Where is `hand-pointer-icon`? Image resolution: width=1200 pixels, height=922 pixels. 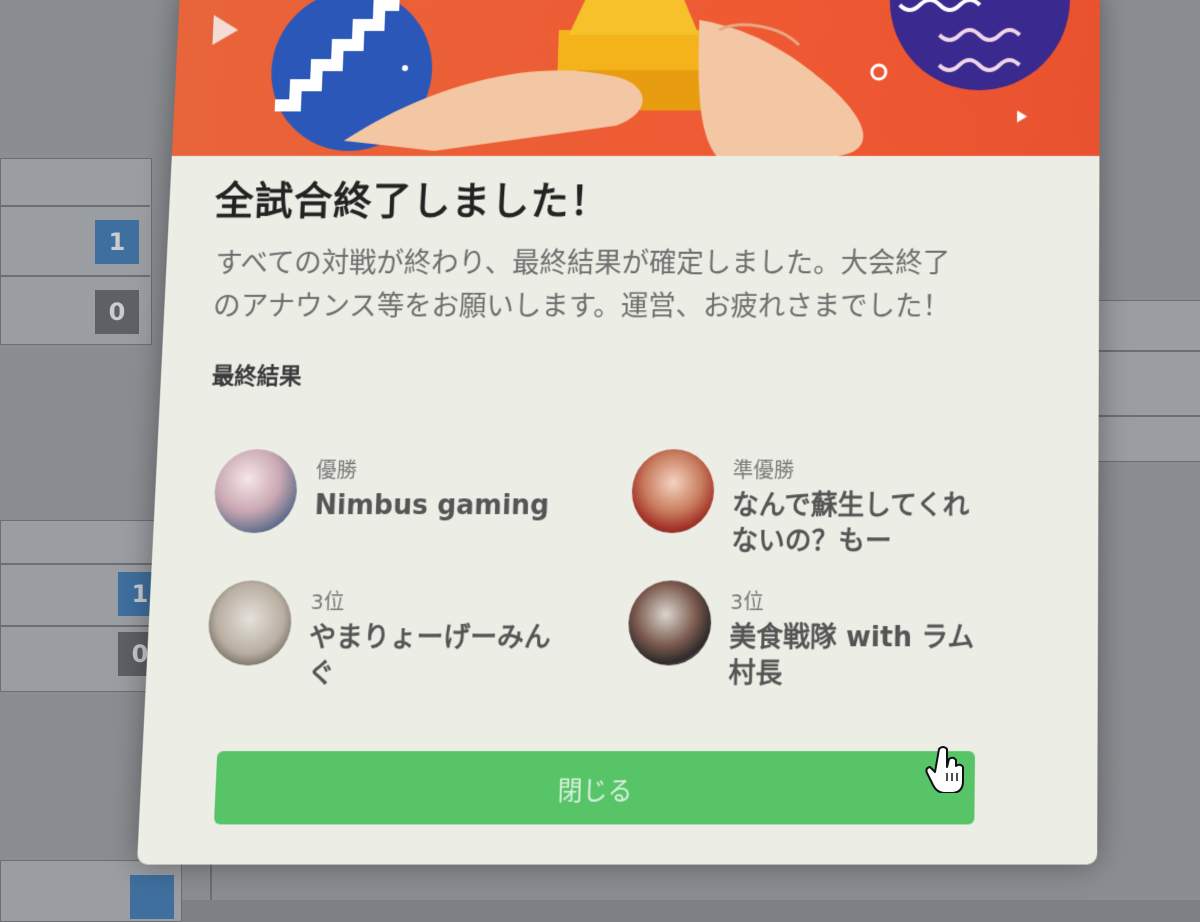
hand-pointer-icon is located at coordinates (944, 769).